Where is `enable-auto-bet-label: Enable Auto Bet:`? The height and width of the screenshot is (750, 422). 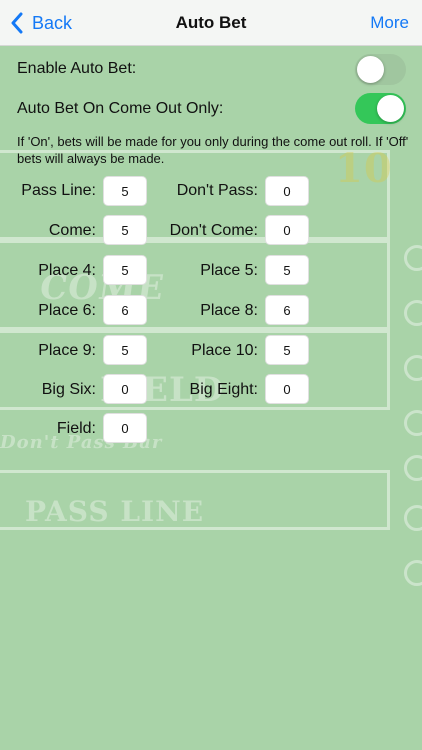
enable-auto-bet-label: Enable Auto Bet: is located at coordinates (77, 68).